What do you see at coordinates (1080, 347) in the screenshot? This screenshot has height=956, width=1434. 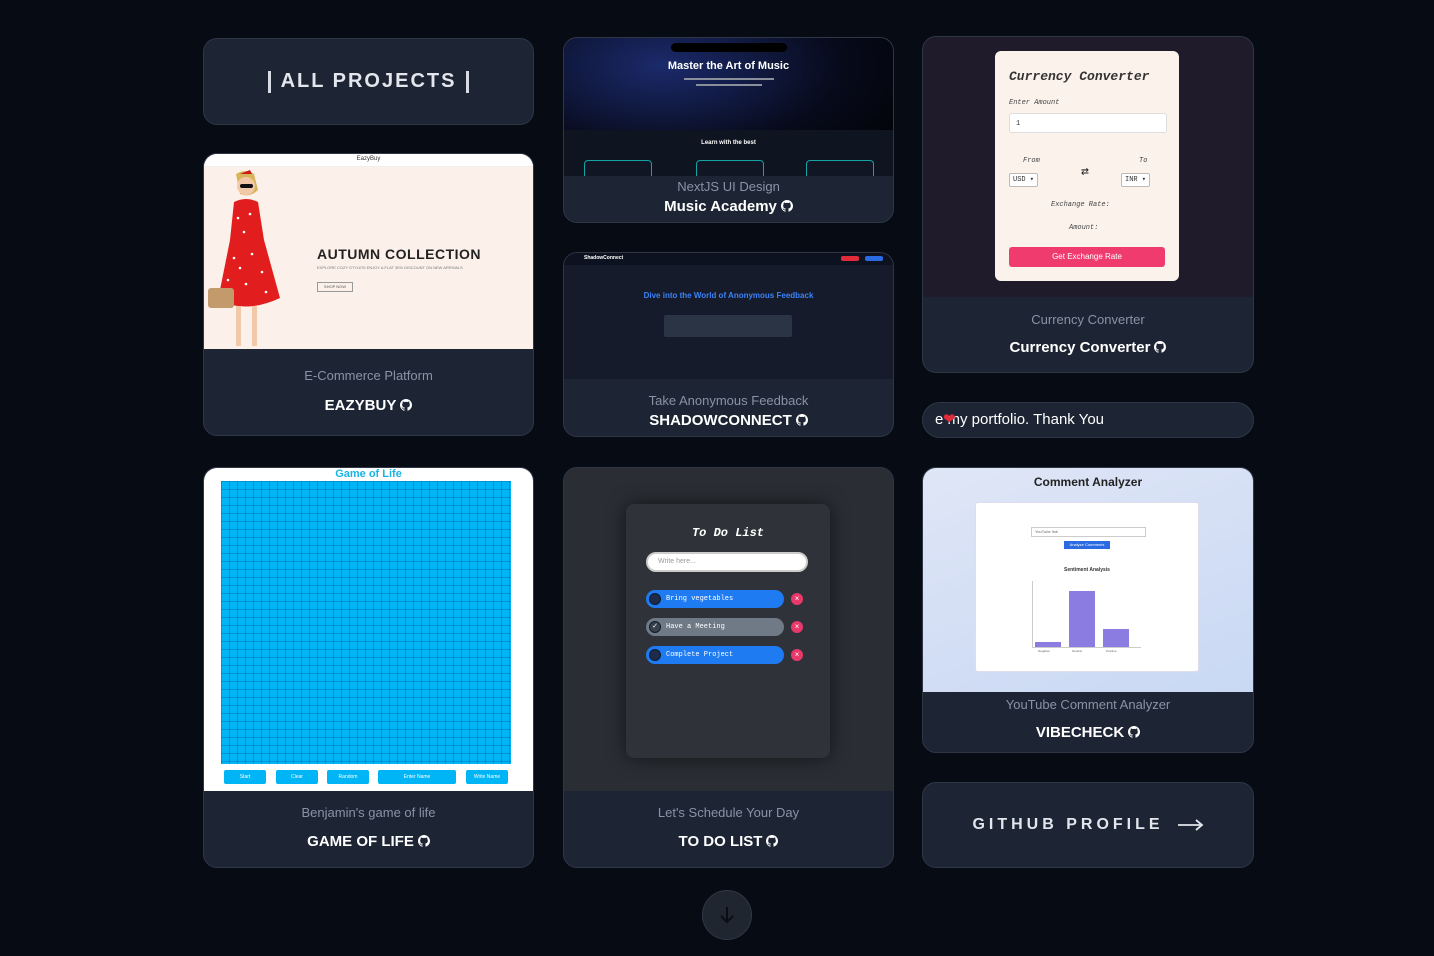 I see `project-title-text: Currency Converter` at bounding box center [1080, 347].